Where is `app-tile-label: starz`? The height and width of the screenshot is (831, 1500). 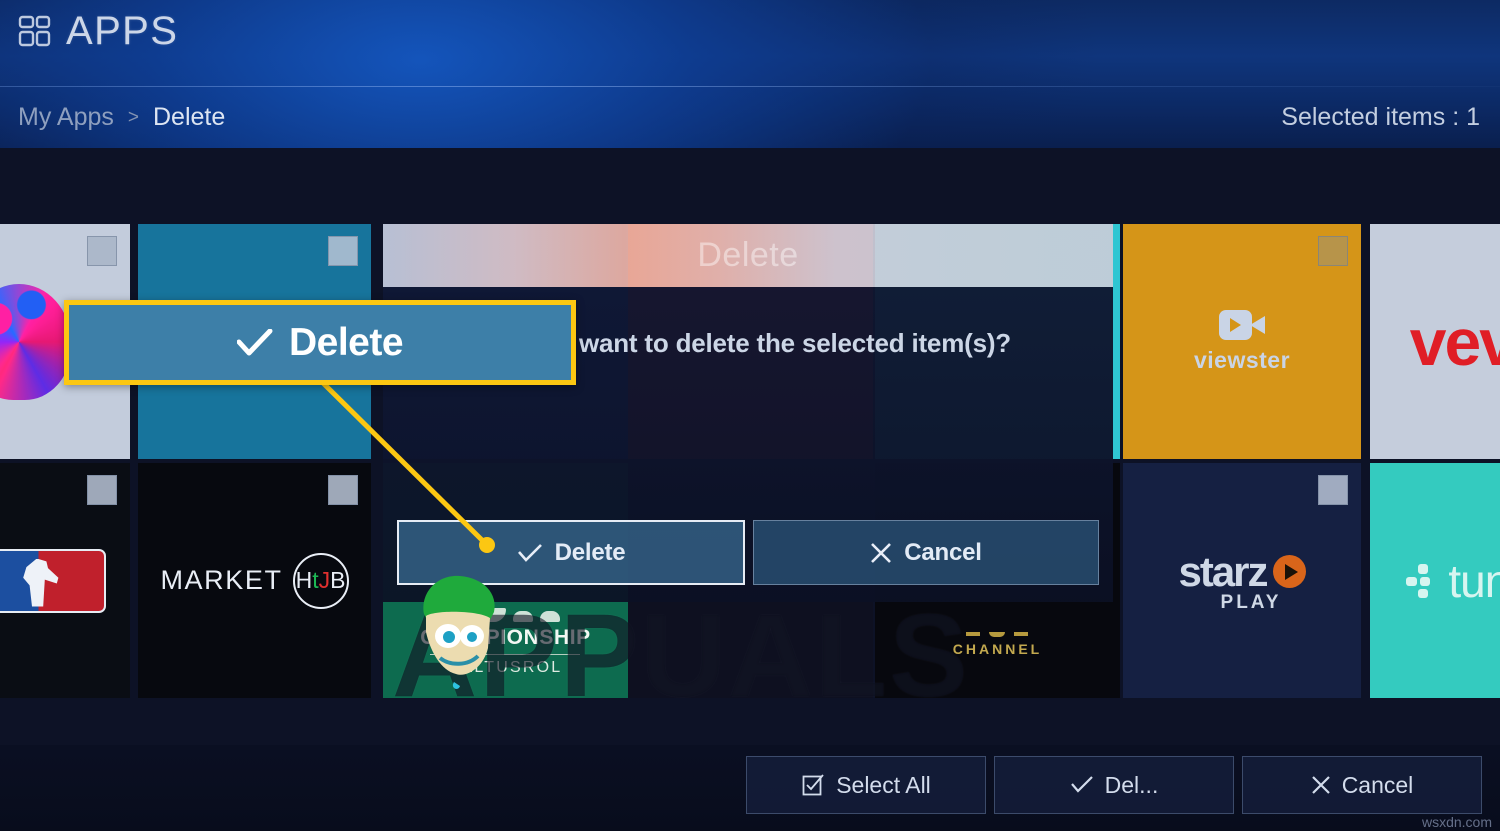 app-tile-label: starz is located at coordinates (1223, 571).